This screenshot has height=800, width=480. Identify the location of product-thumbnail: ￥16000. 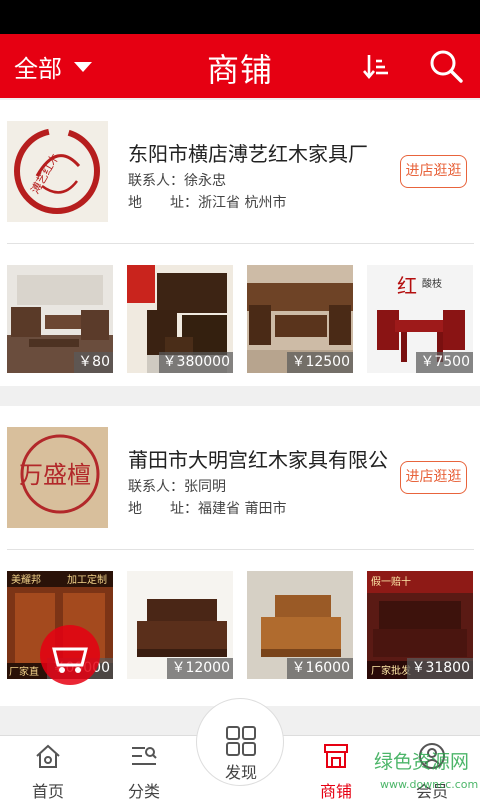
(300, 625).